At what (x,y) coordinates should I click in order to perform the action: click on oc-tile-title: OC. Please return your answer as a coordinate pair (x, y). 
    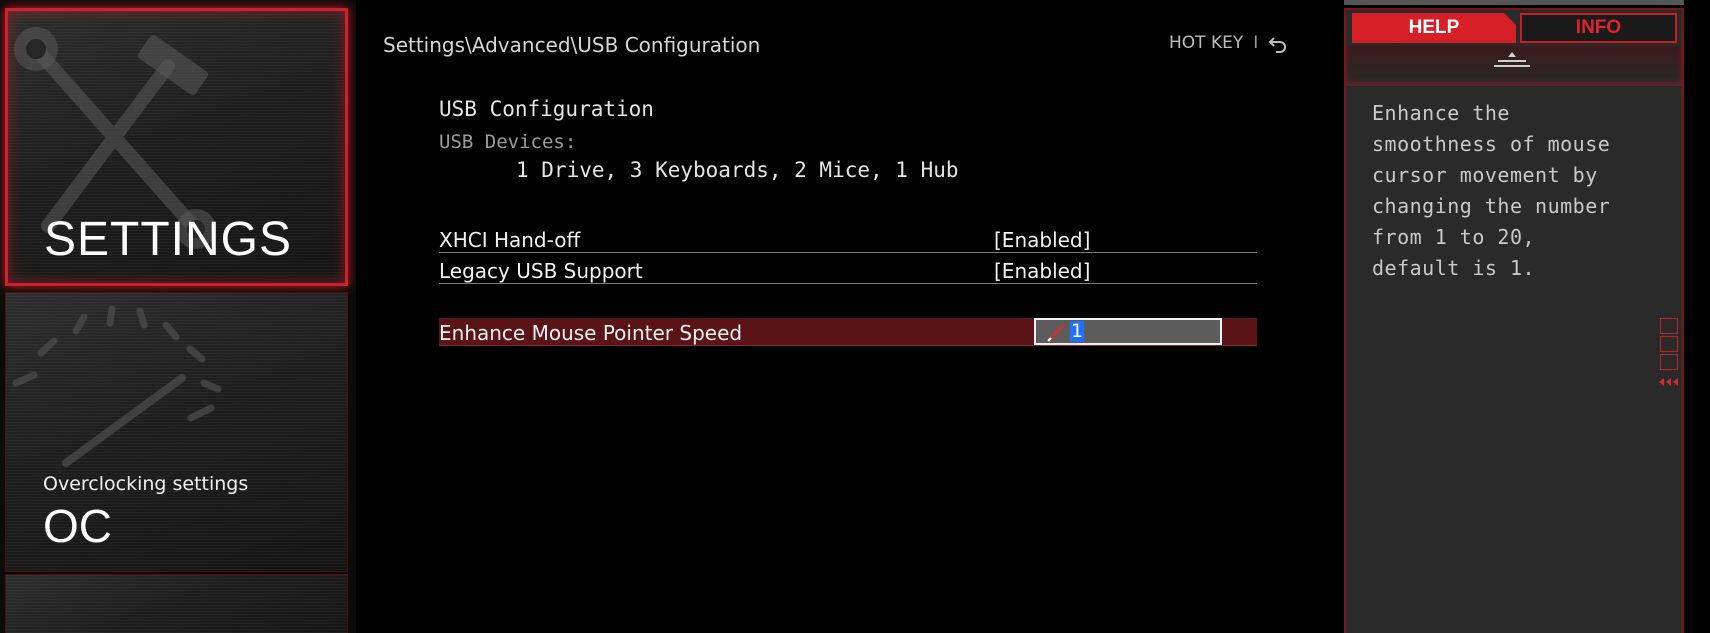
    Looking at the image, I should click on (77, 526).